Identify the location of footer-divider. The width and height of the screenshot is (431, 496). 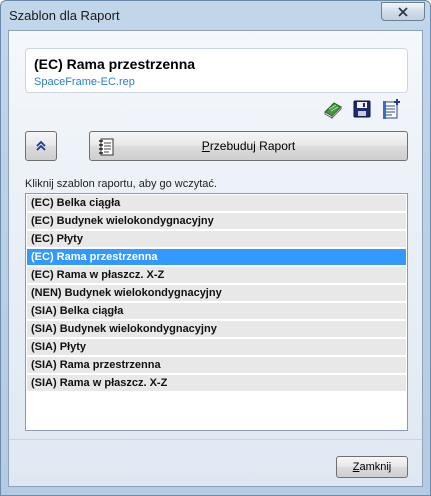
(215, 439).